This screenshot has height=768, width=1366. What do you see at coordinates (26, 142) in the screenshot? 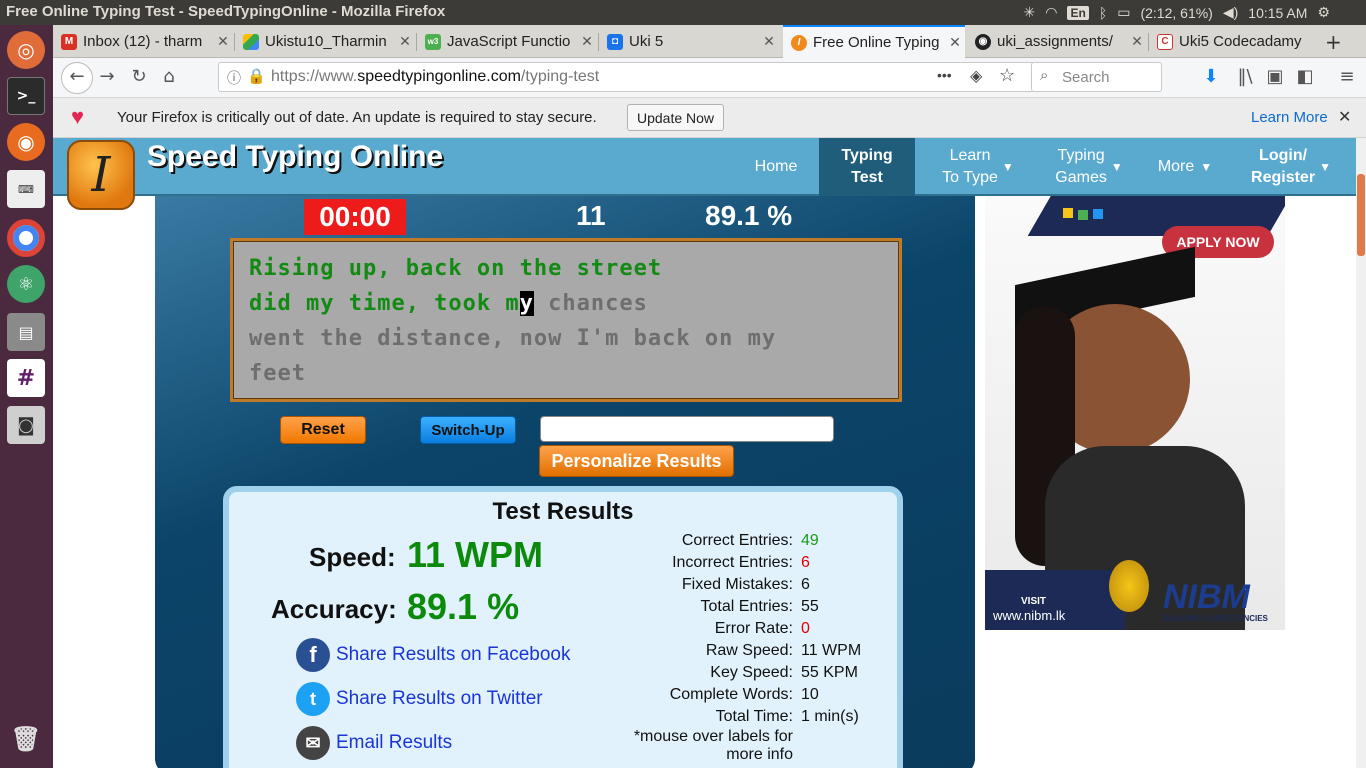
I see `firefox-icon: ◉` at bounding box center [26, 142].